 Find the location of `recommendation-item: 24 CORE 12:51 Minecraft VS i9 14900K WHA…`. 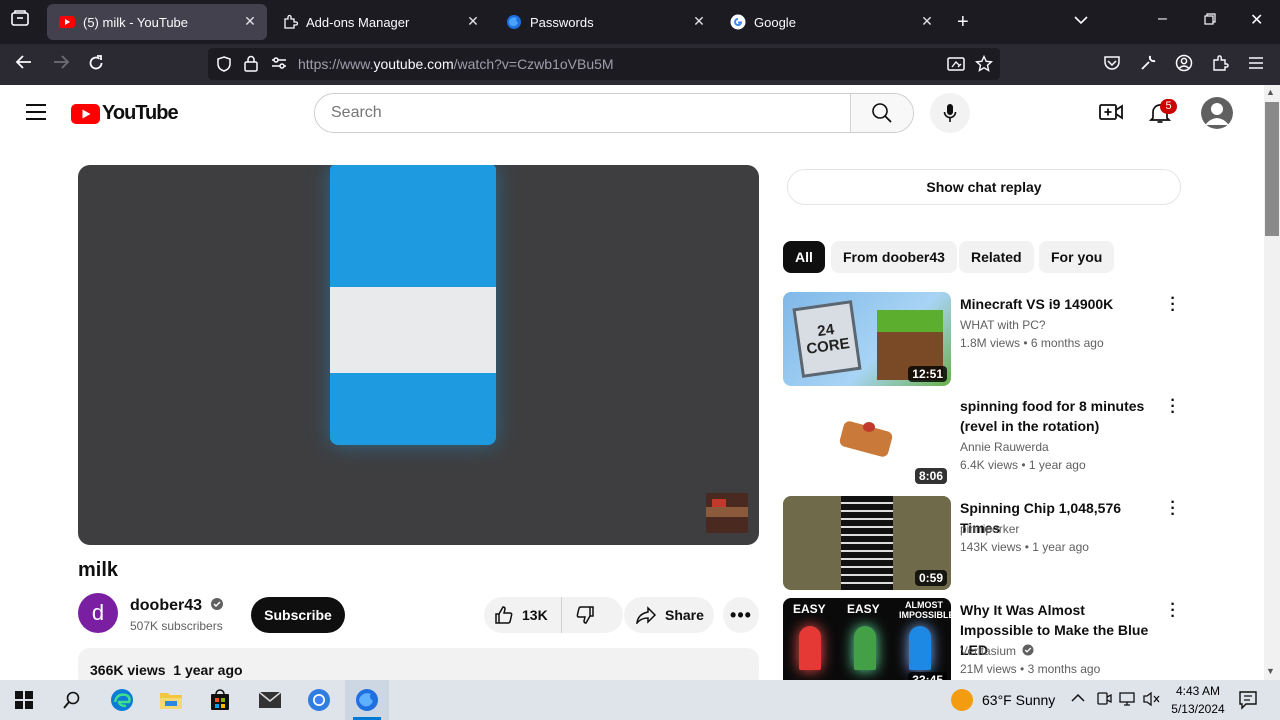

recommendation-item: 24 CORE 12:51 Minecraft VS i9 14900K WHA… is located at coordinates (983, 338).